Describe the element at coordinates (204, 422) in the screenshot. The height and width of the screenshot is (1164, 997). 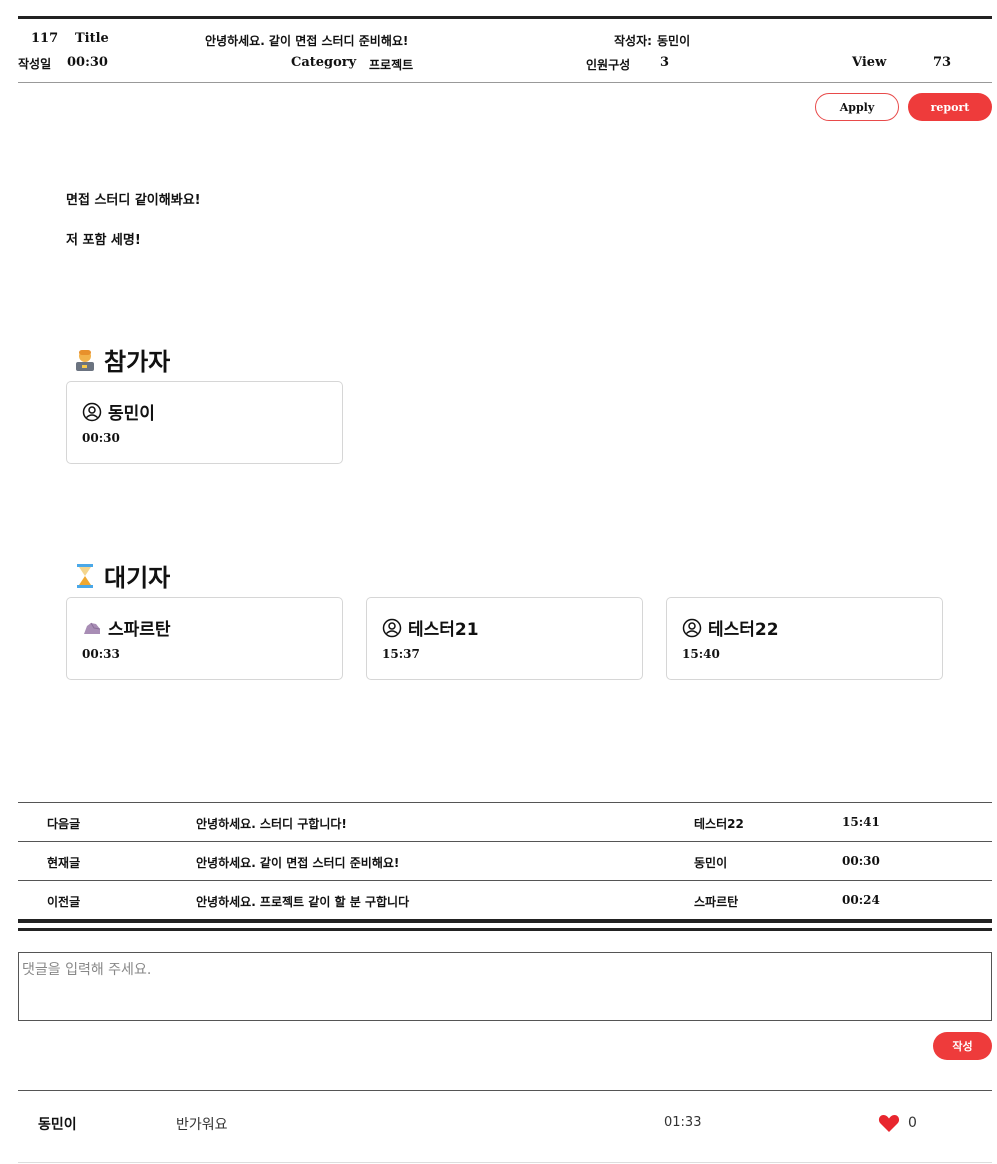
I see `participant-card: 동민이 00:30` at that location.